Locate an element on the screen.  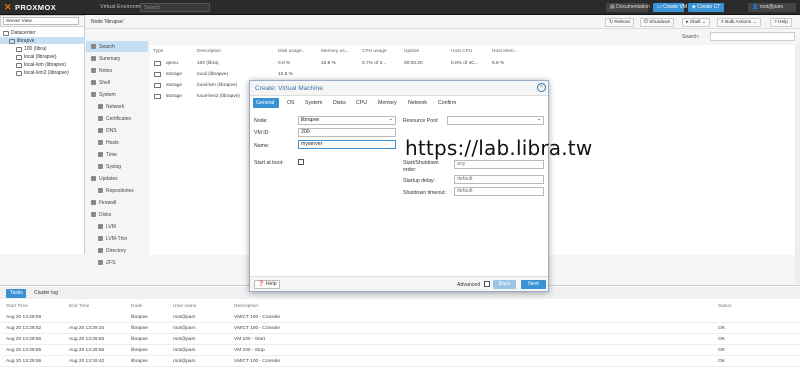
task-header: Description is located at coordinates (246, 306).